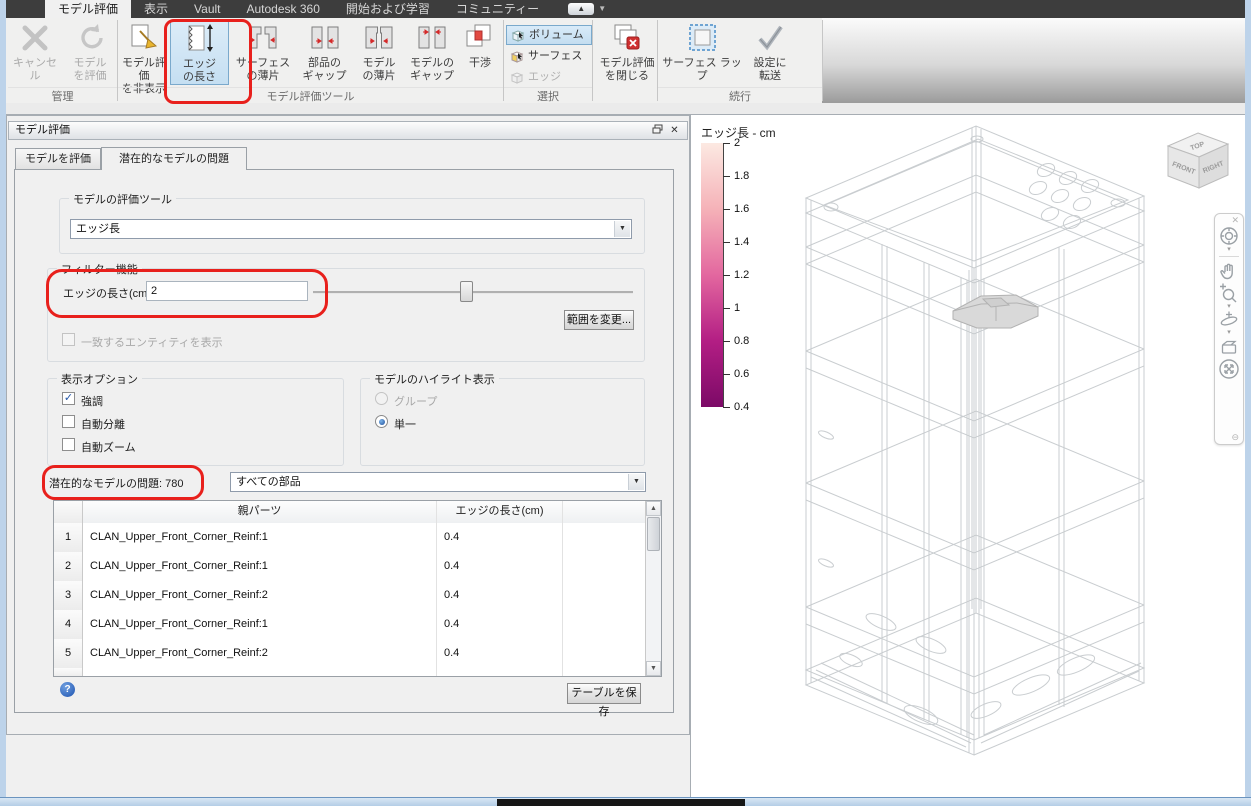  Describe the element at coordinates (350, 538) in the screenshot. I see `table-row: 1 CLAN_Upper_Front_Corner_Reinf:1 0.4` at that location.